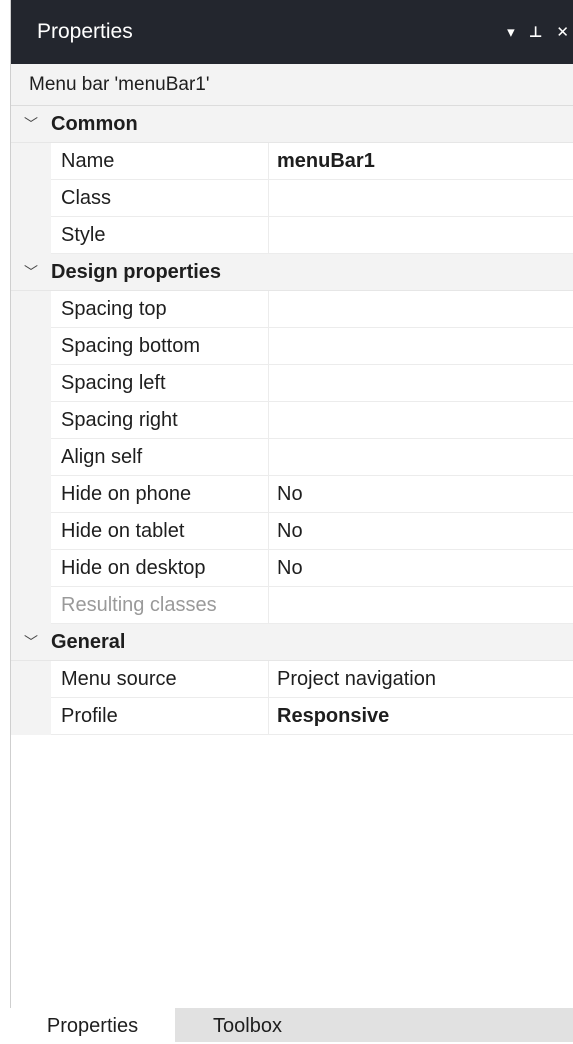  What do you see at coordinates (511, 32) in the screenshot?
I see `dropdown-icon: ▾` at bounding box center [511, 32].